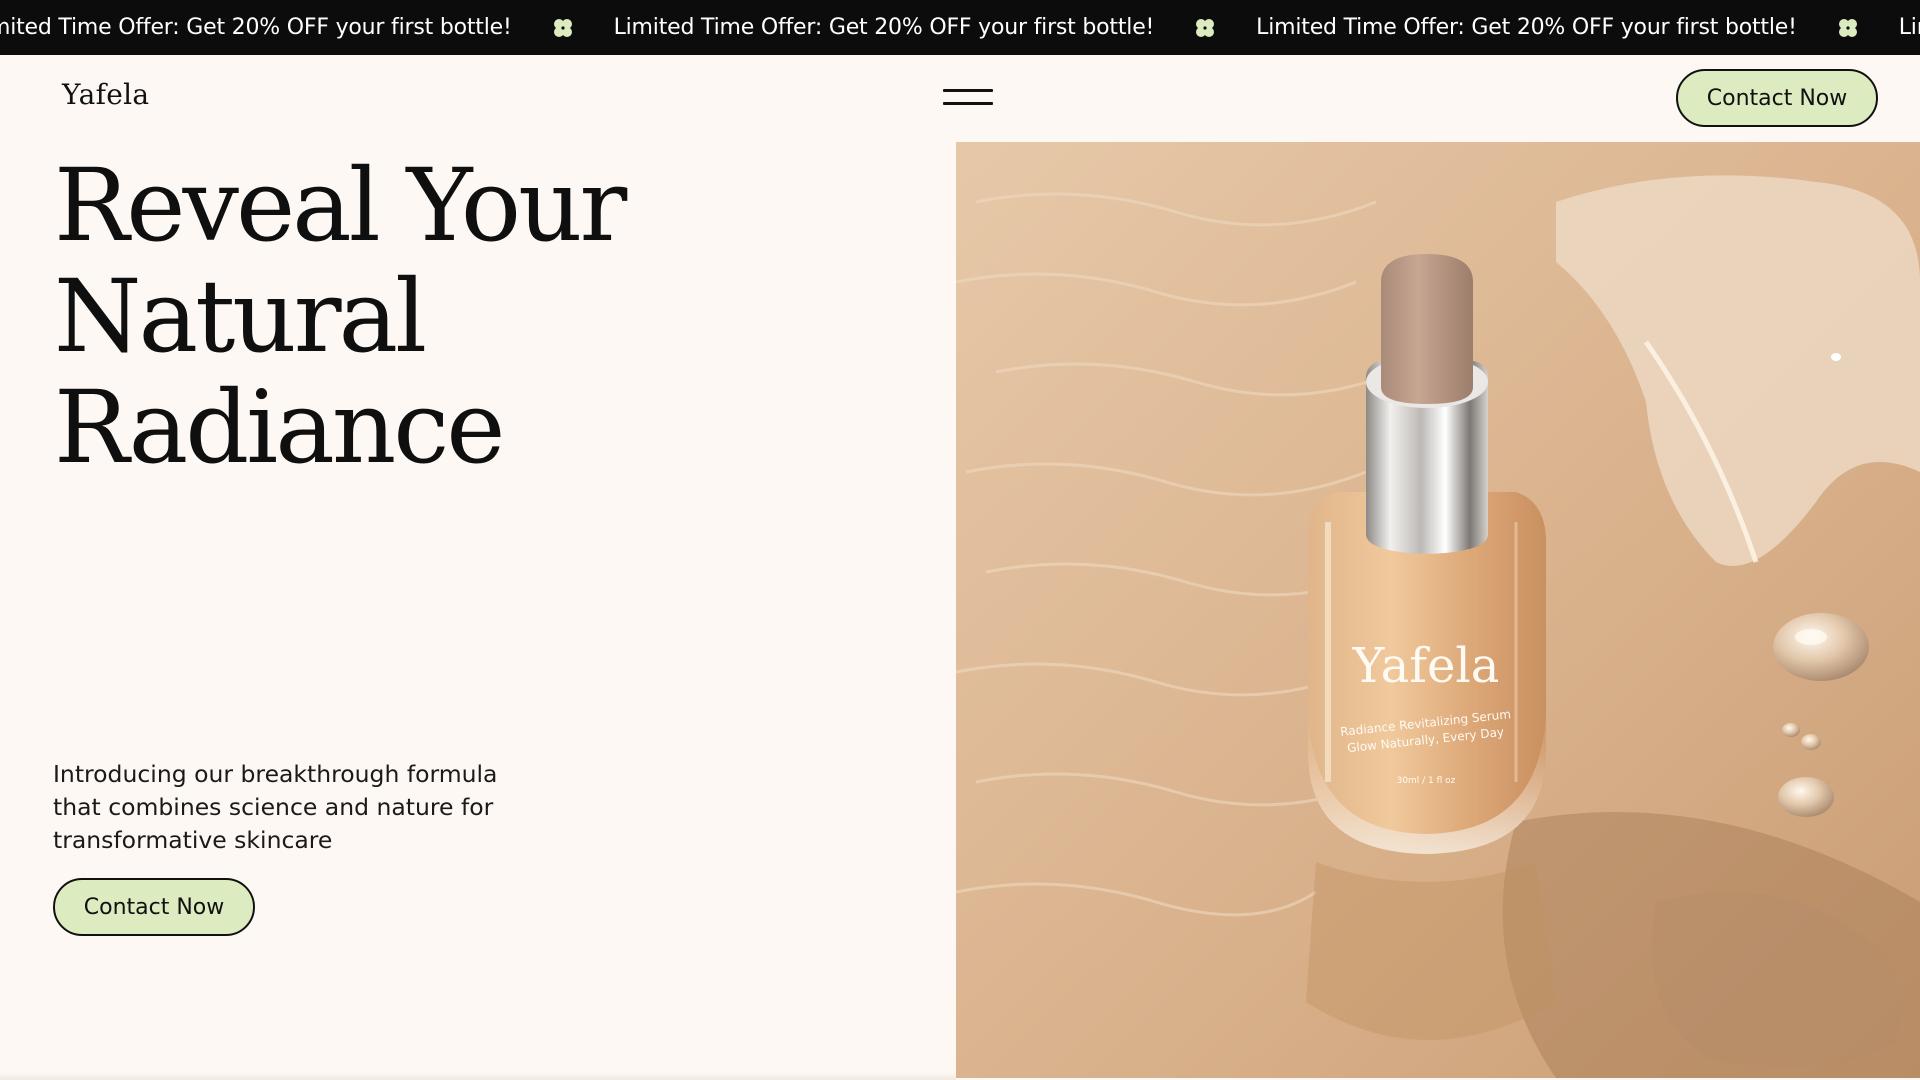 The image size is (1920, 1080). What do you see at coordinates (1777, 98) in the screenshot?
I see `header-contact-button: Contact Now` at bounding box center [1777, 98].